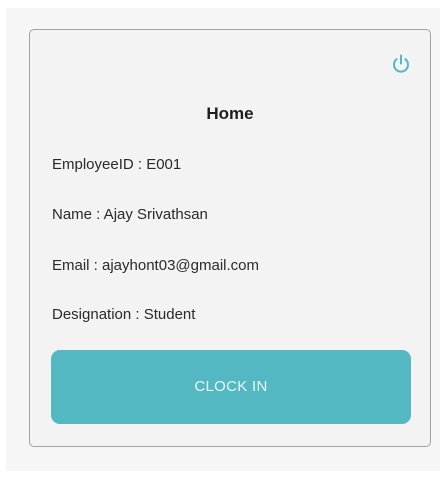  Describe the element at coordinates (130, 214) in the screenshot. I see `name-label: Name : Ajay Srivathsan` at that location.